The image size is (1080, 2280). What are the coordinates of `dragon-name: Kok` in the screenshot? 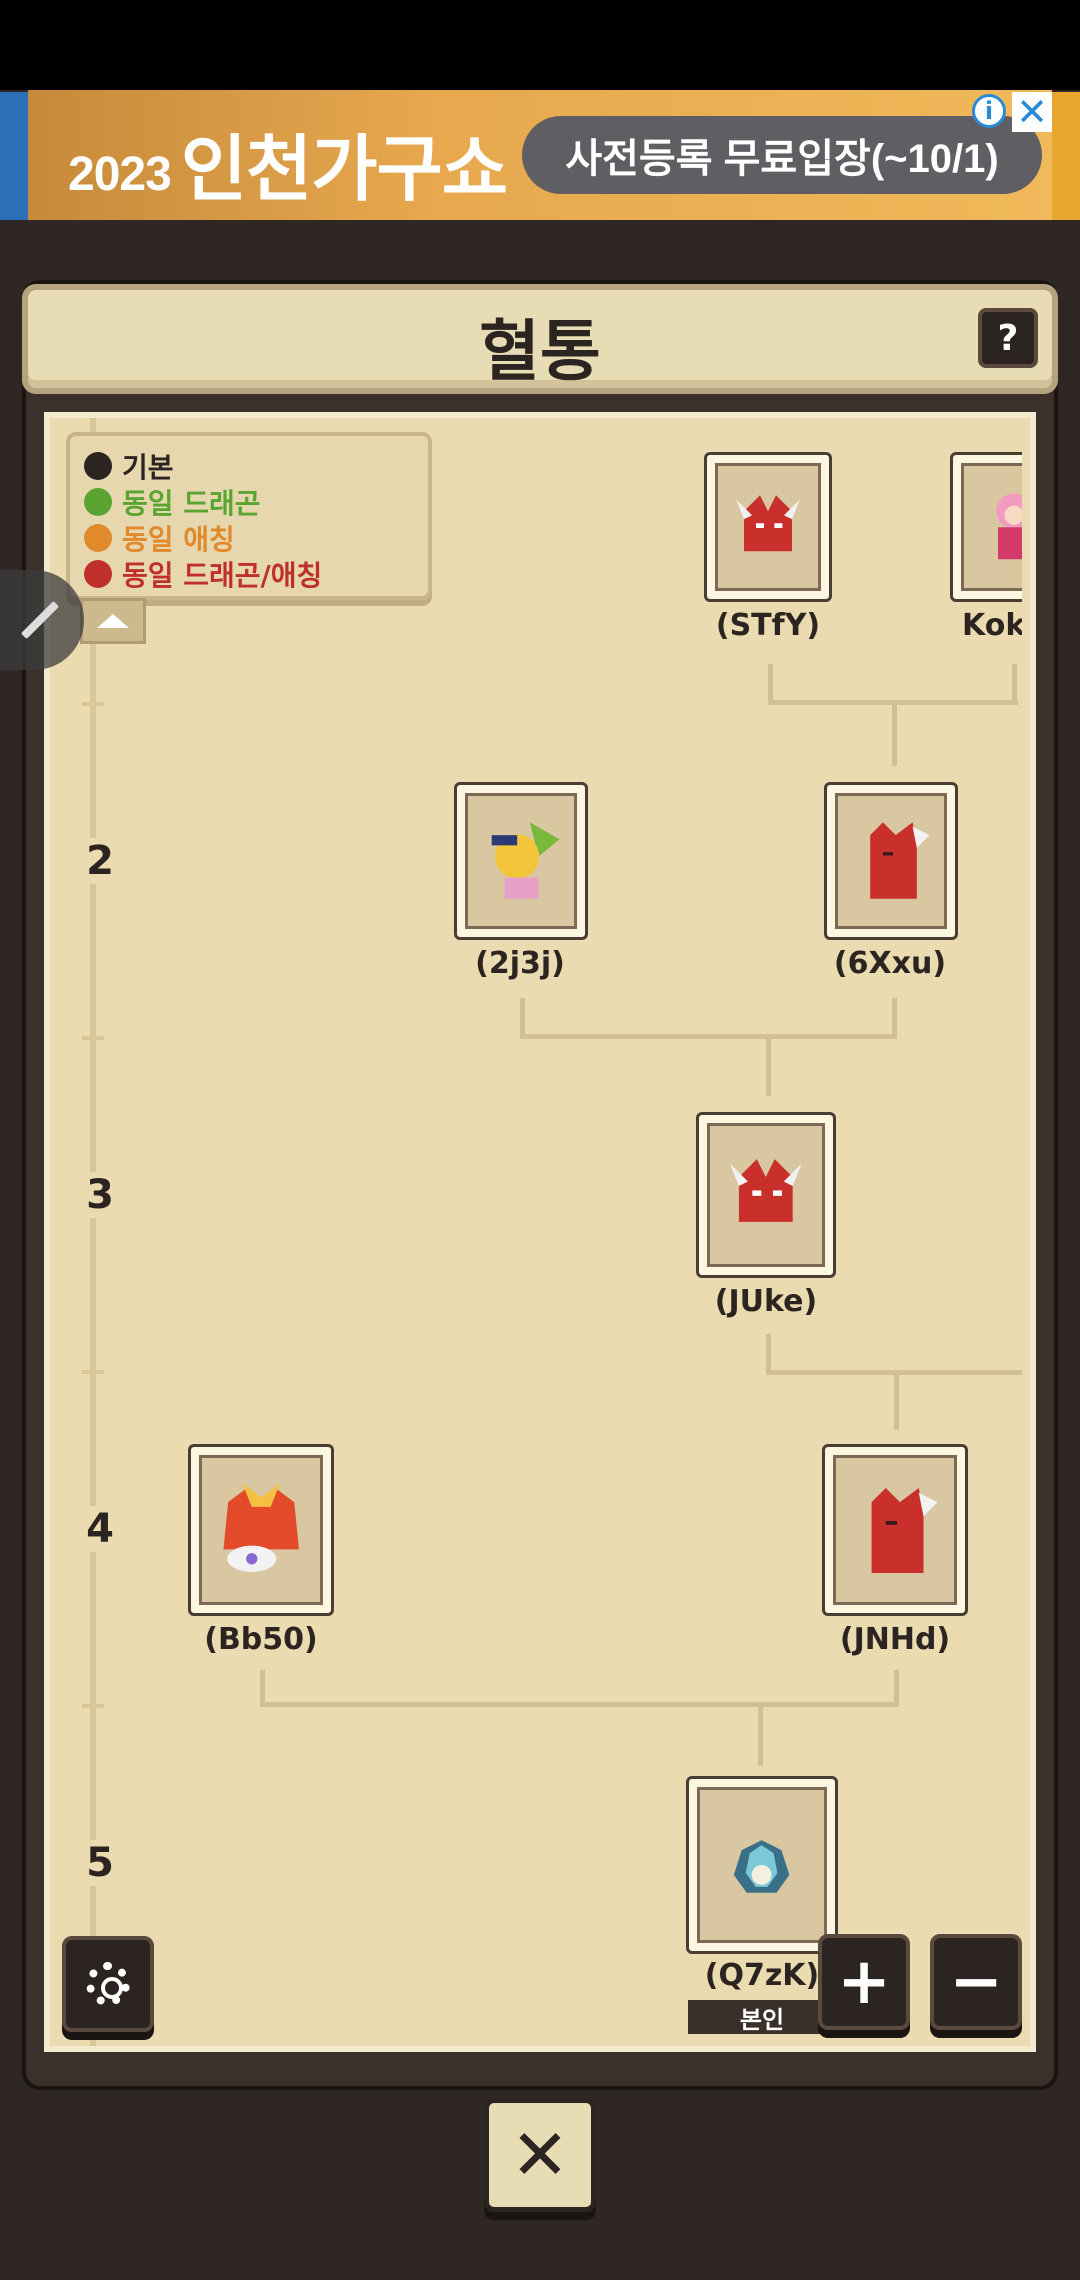 It's located at (992, 625).